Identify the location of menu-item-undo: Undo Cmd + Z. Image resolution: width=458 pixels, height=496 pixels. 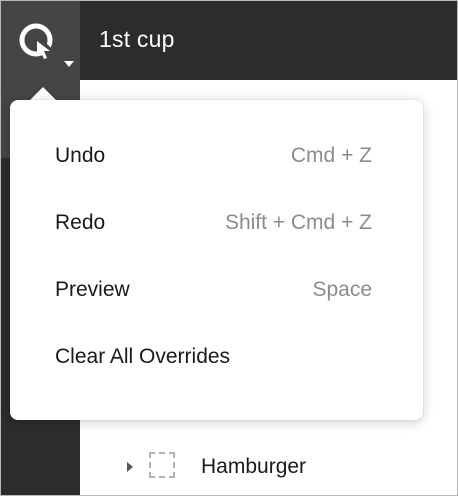
(216, 156).